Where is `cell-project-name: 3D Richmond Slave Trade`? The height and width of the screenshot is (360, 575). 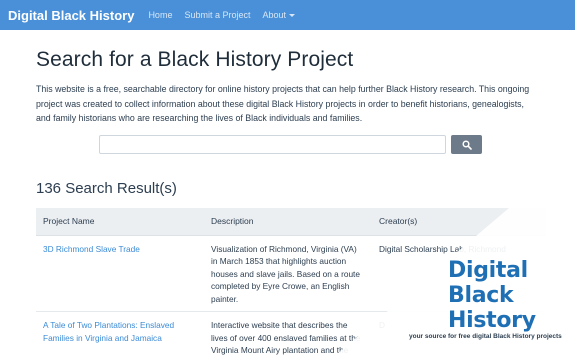 cell-project-name: 3D Richmond Slave Trade is located at coordinates (120, 273).